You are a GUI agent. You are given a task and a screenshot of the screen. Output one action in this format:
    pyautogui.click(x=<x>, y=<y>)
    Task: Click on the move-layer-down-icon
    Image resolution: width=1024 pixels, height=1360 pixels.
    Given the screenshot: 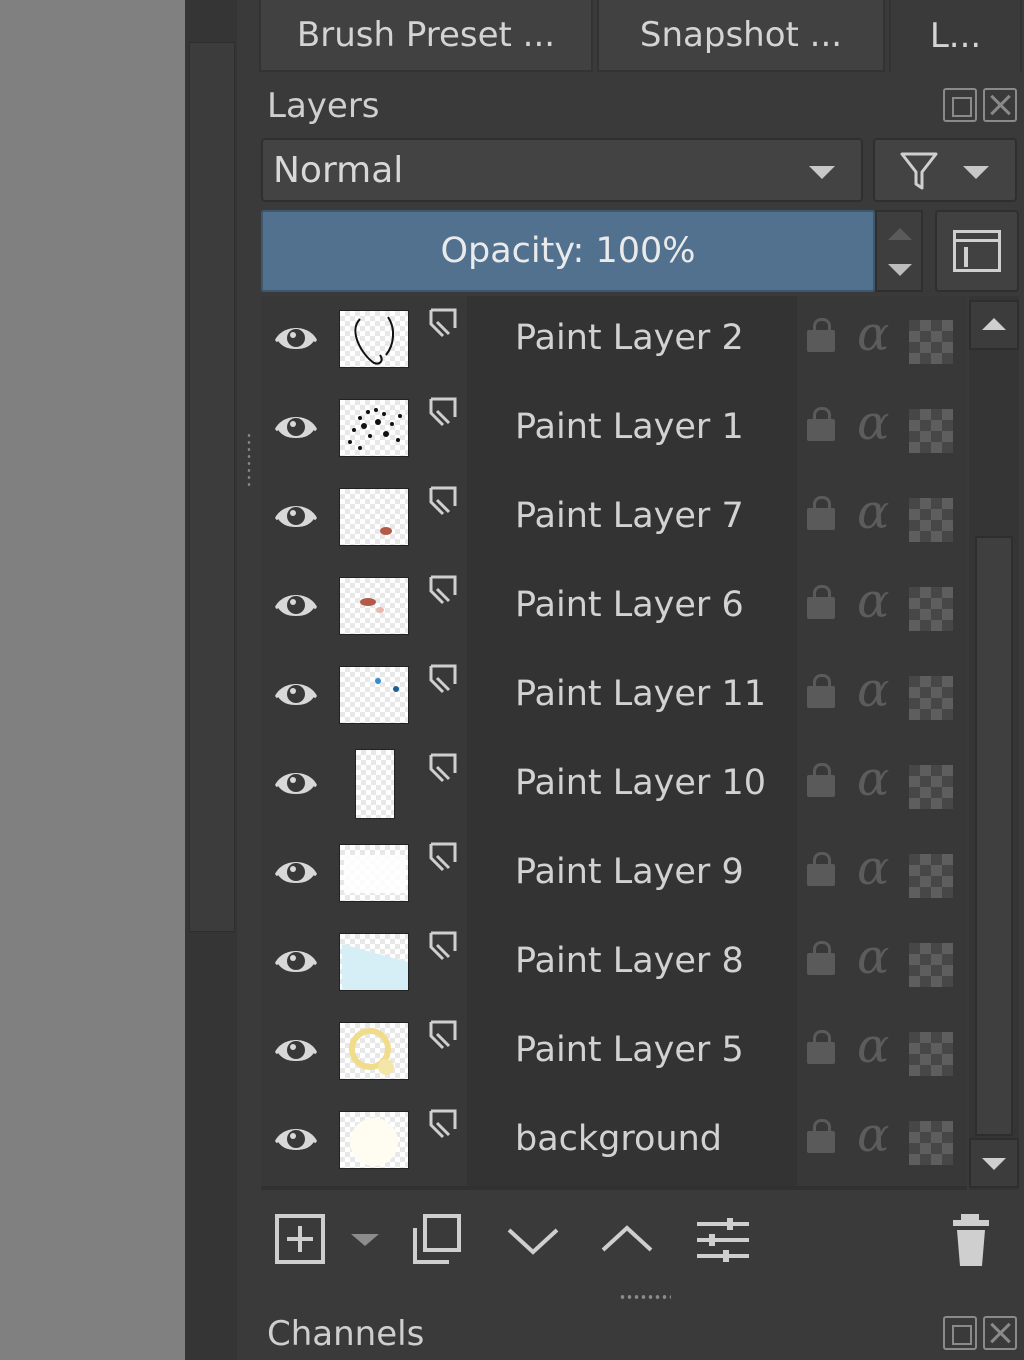 What is the action you would take?
    pyautogui.click(x=533, y=1240)
    